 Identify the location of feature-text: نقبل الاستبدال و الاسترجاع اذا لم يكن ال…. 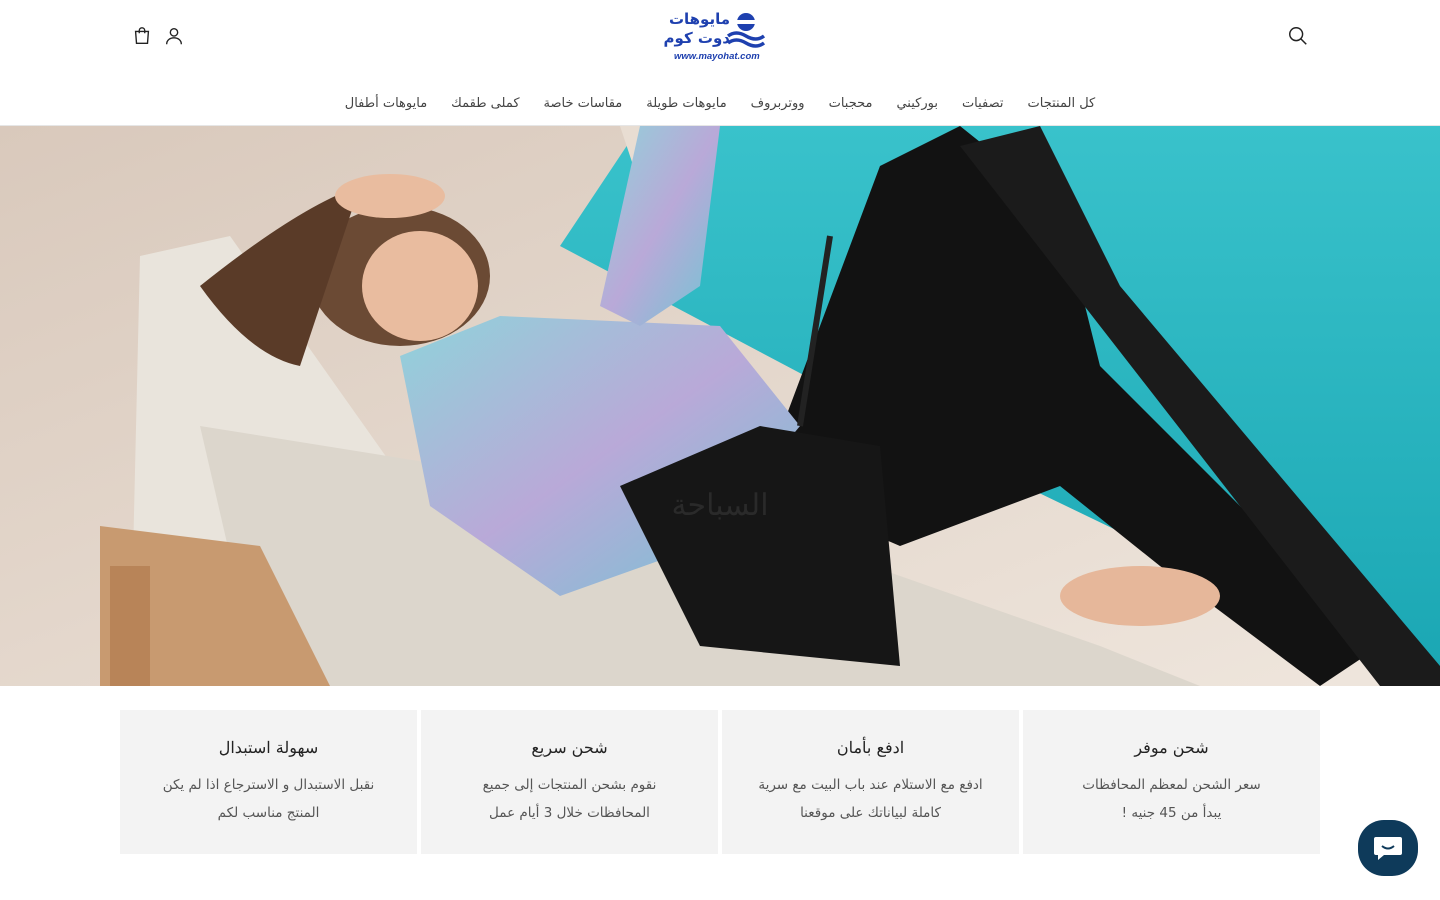
(268, 799).